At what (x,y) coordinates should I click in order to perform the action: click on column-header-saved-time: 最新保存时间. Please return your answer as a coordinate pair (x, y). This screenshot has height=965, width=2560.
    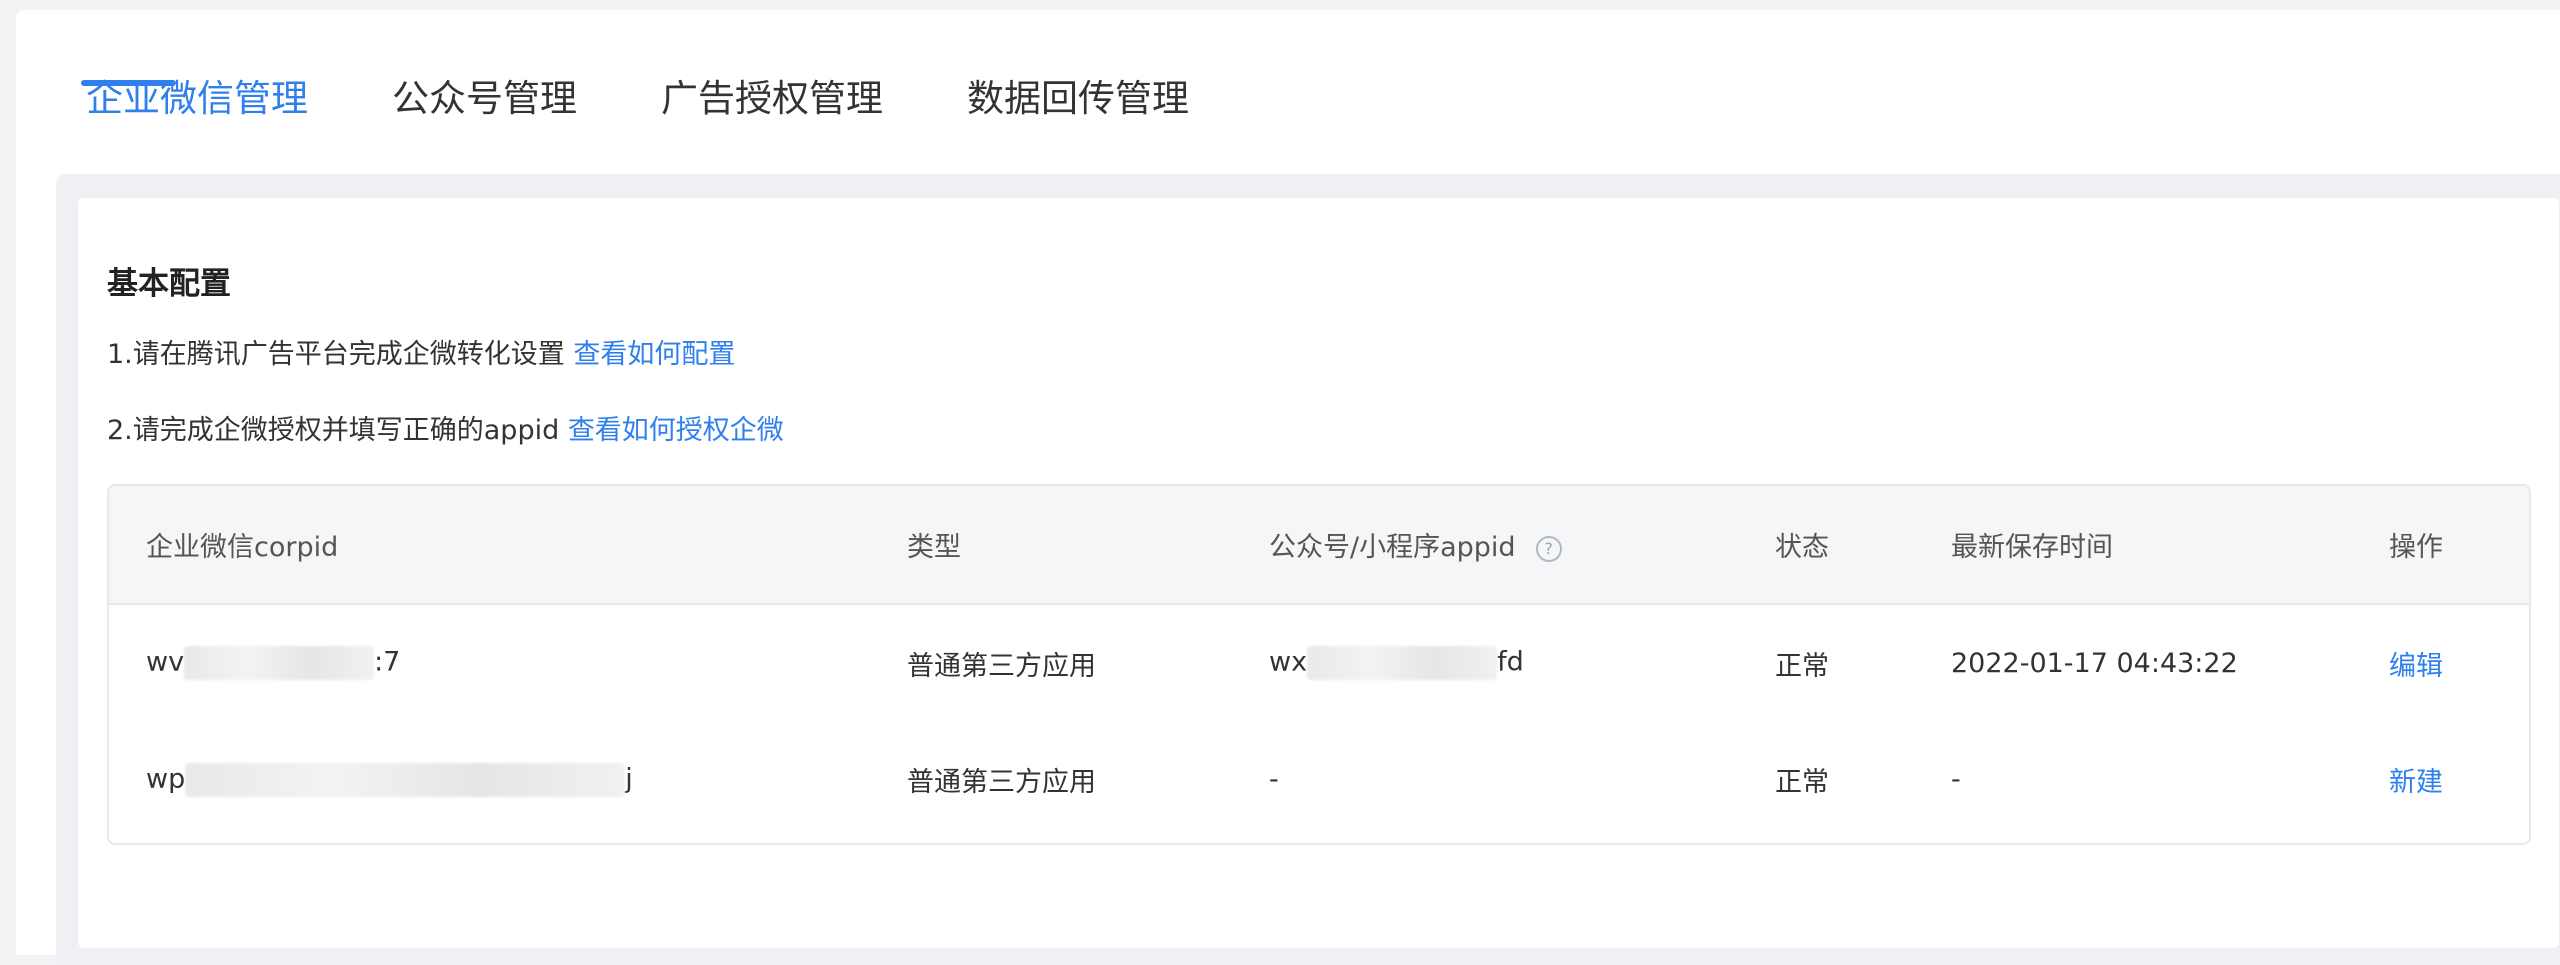
    Looking at the image, I should click on (2032, 547).